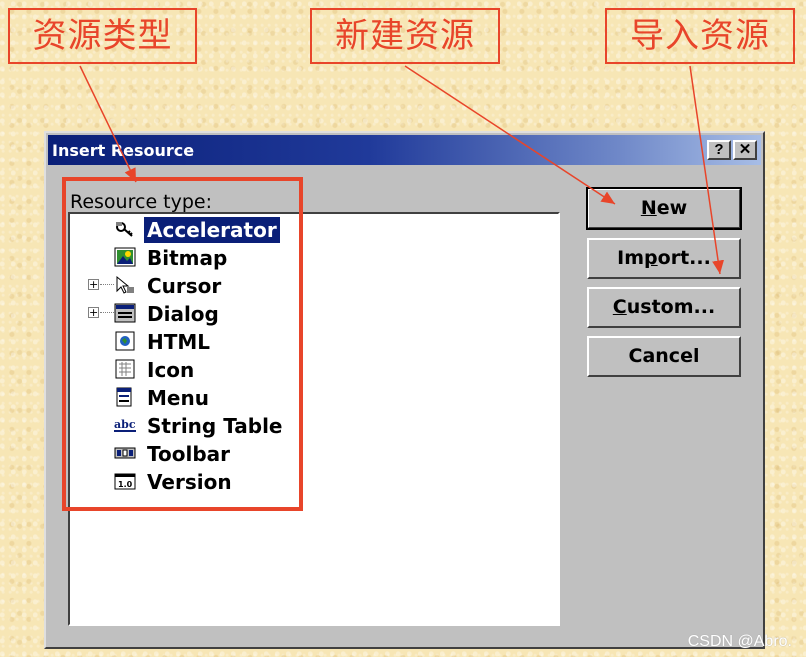 Image resolution: width=806 pixels, height=657 pixels. I want to click on new-button-accesskey: N, so click(648, 208).